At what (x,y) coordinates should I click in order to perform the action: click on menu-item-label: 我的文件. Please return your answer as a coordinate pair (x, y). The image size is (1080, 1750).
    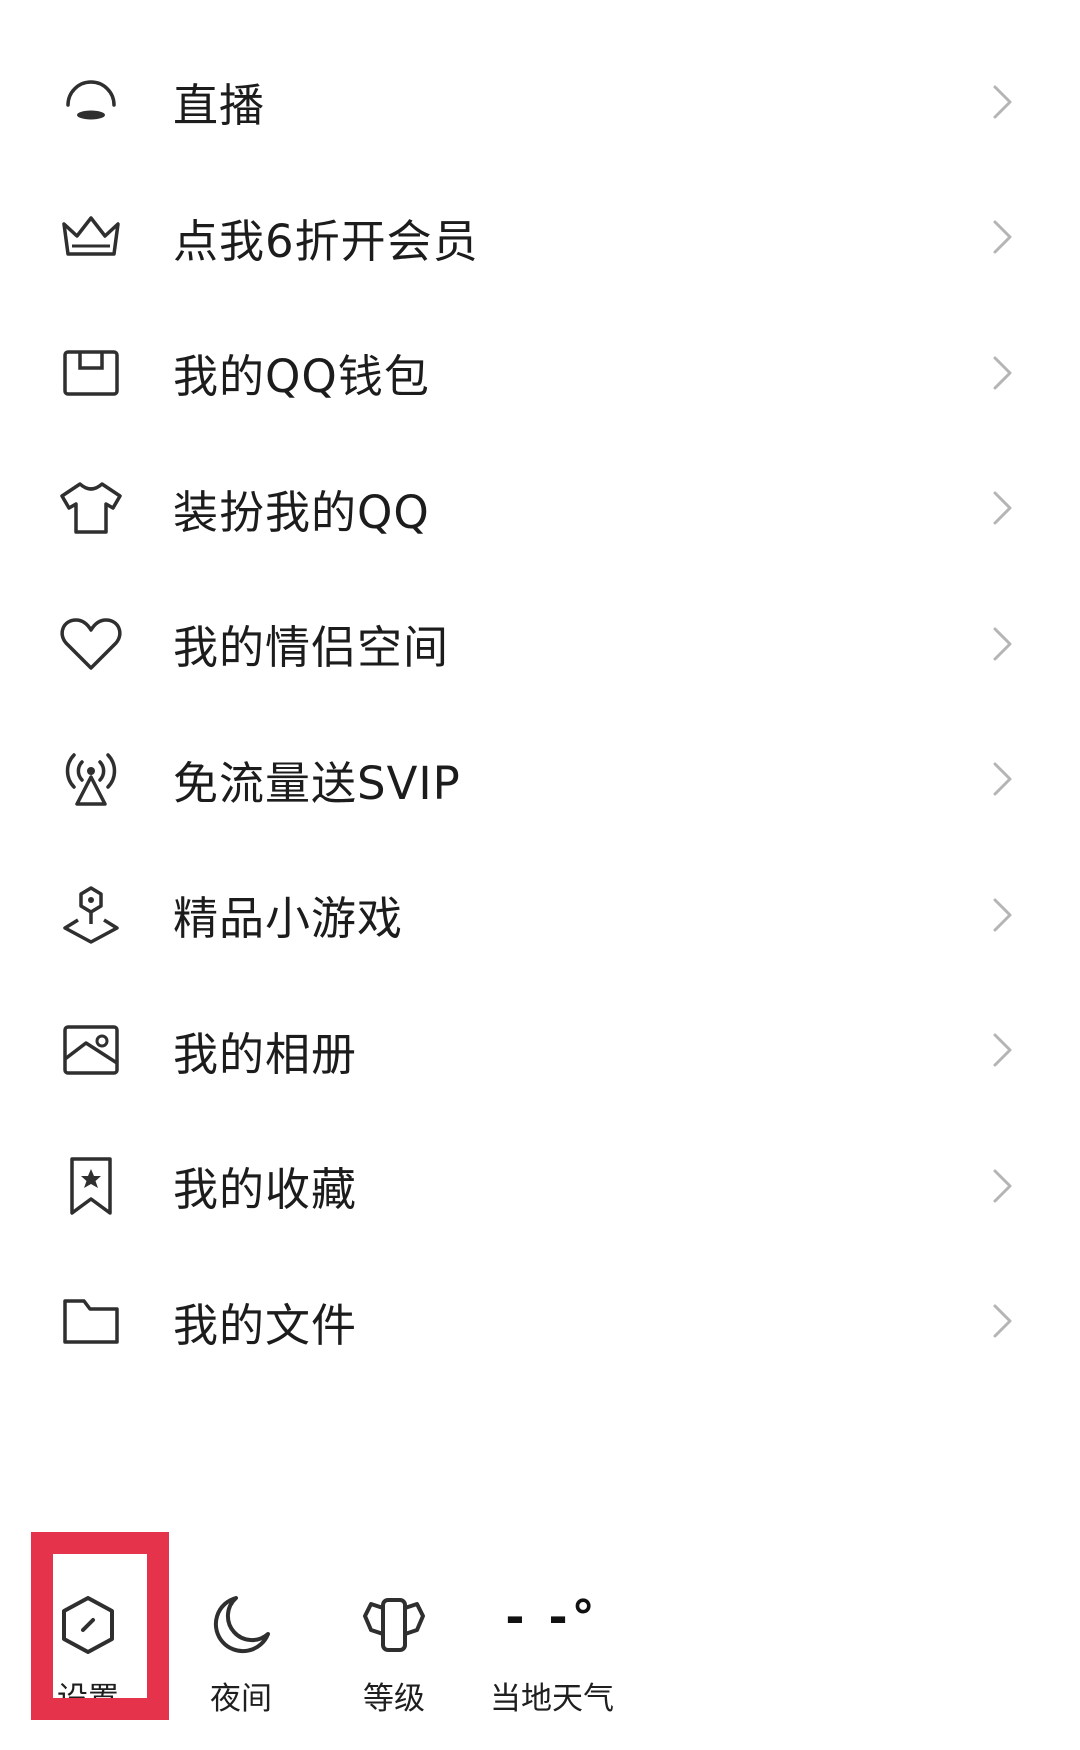
    Looking at the image, I should click on (265, 1325).